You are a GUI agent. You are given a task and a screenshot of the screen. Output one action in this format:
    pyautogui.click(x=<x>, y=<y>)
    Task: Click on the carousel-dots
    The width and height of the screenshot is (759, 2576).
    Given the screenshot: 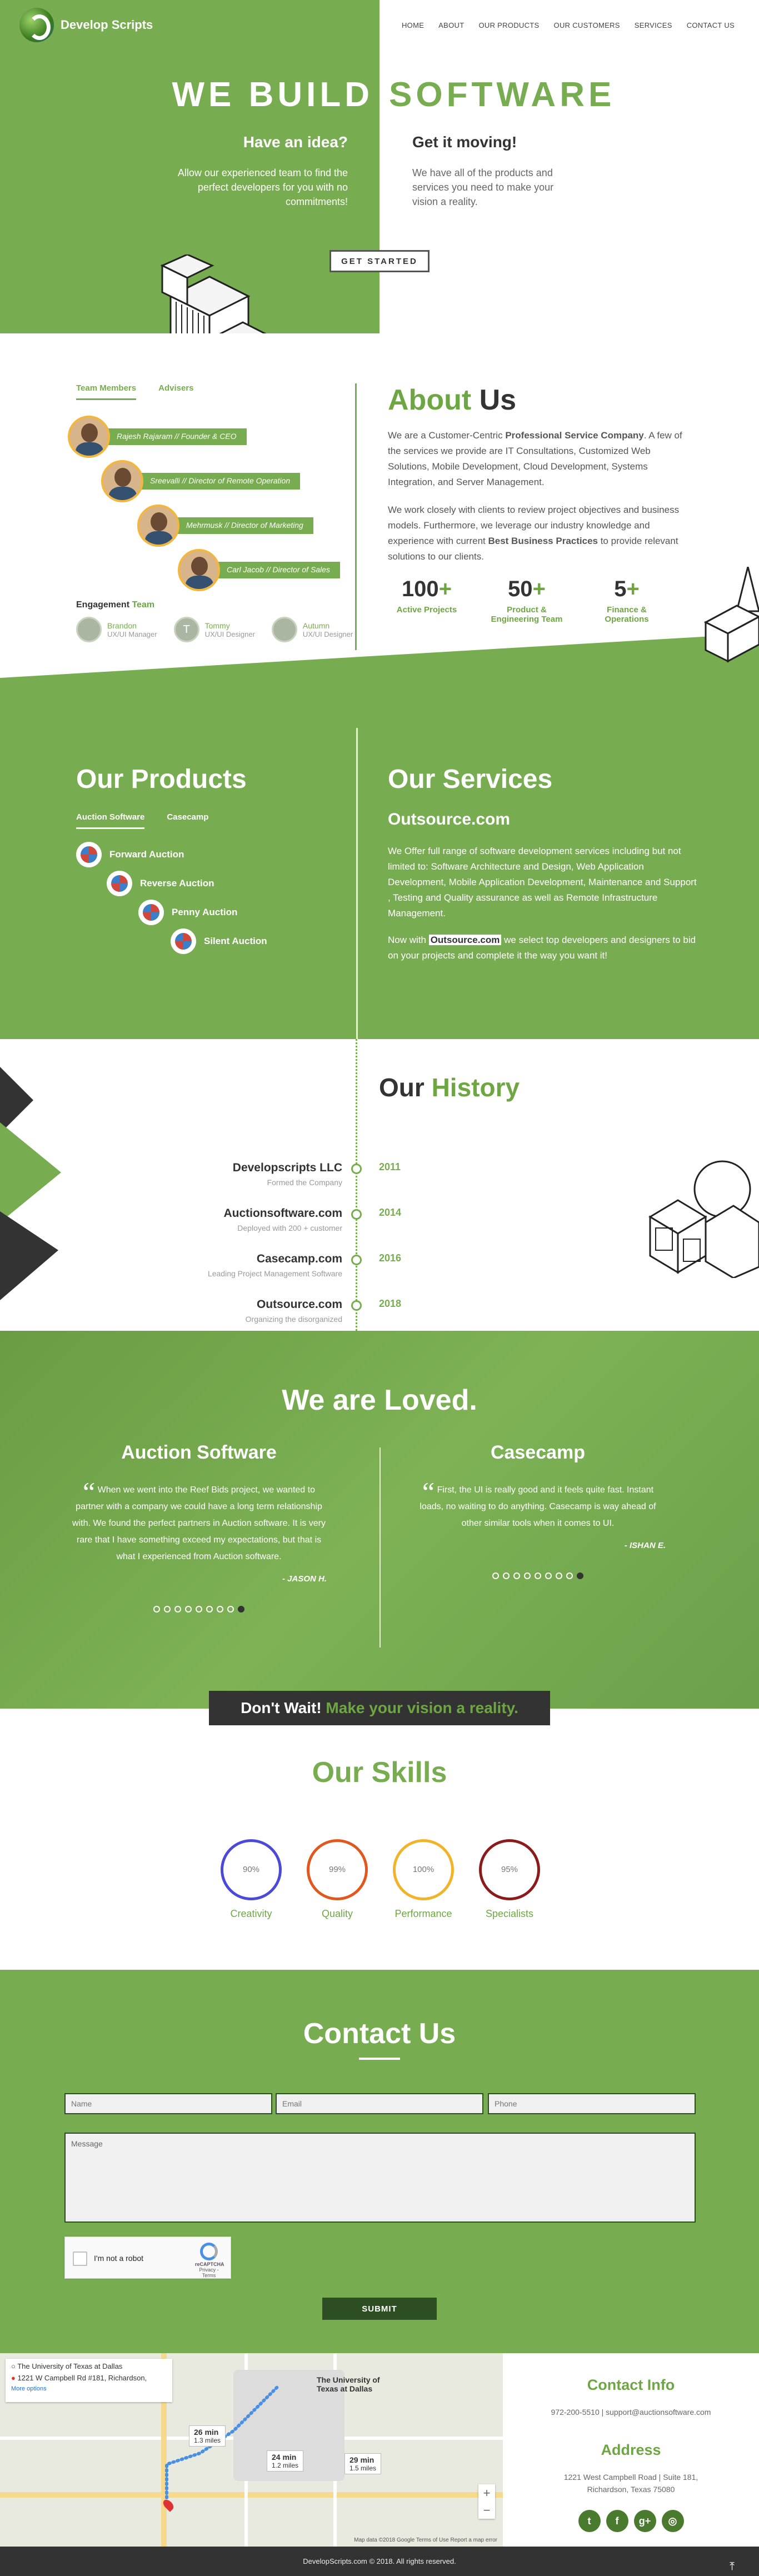 What is the action you would take?
    pyautogui.click(x=199, y=1610)
    